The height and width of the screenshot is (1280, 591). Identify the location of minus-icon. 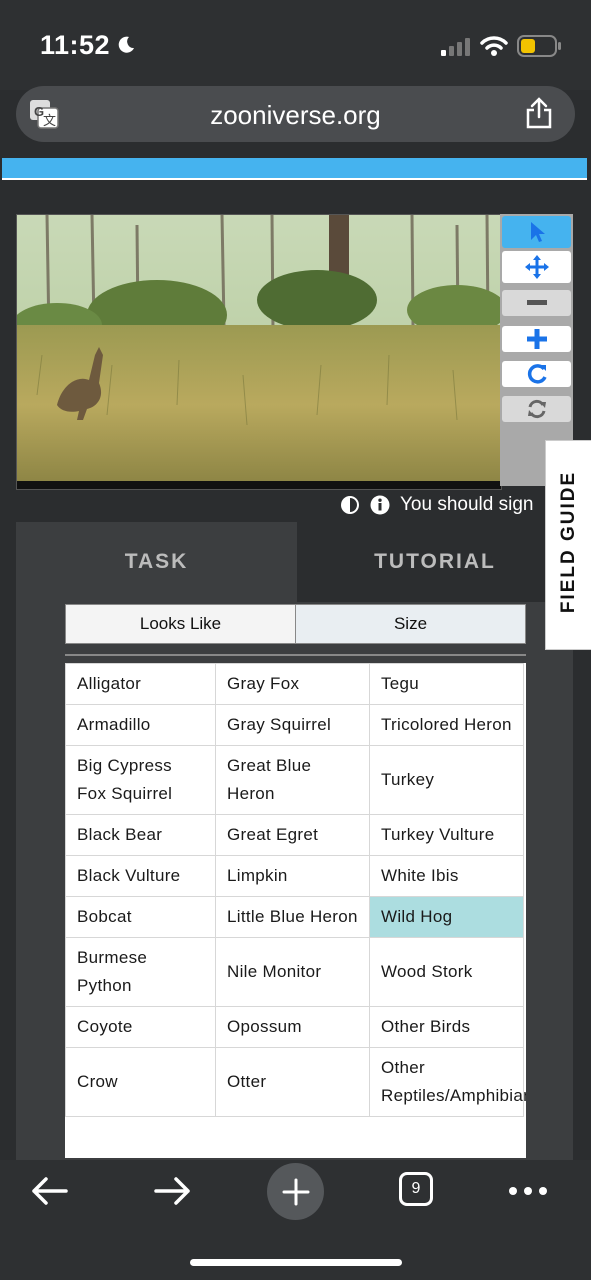
(536, 302).